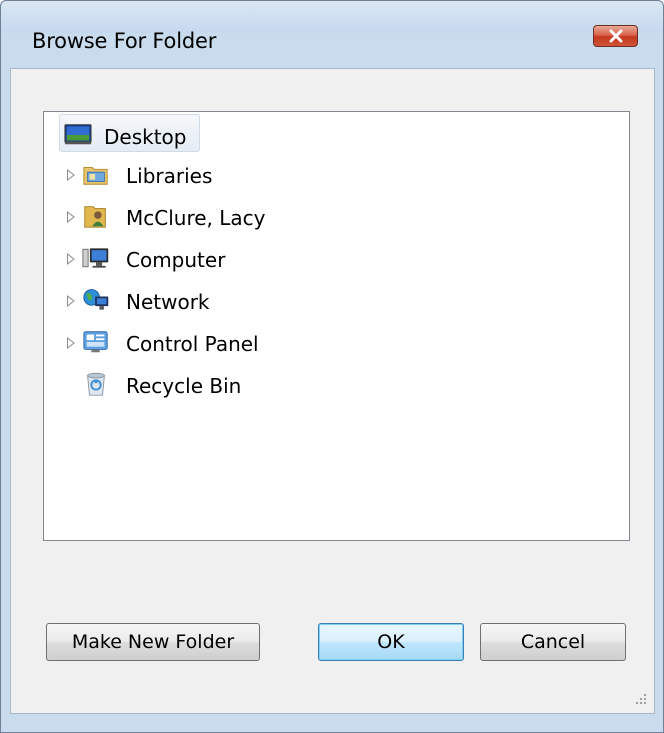 This screenshot has width=664, height=733. I want to click on make-new-folder-button: Make New Folder, so click(153, 642).